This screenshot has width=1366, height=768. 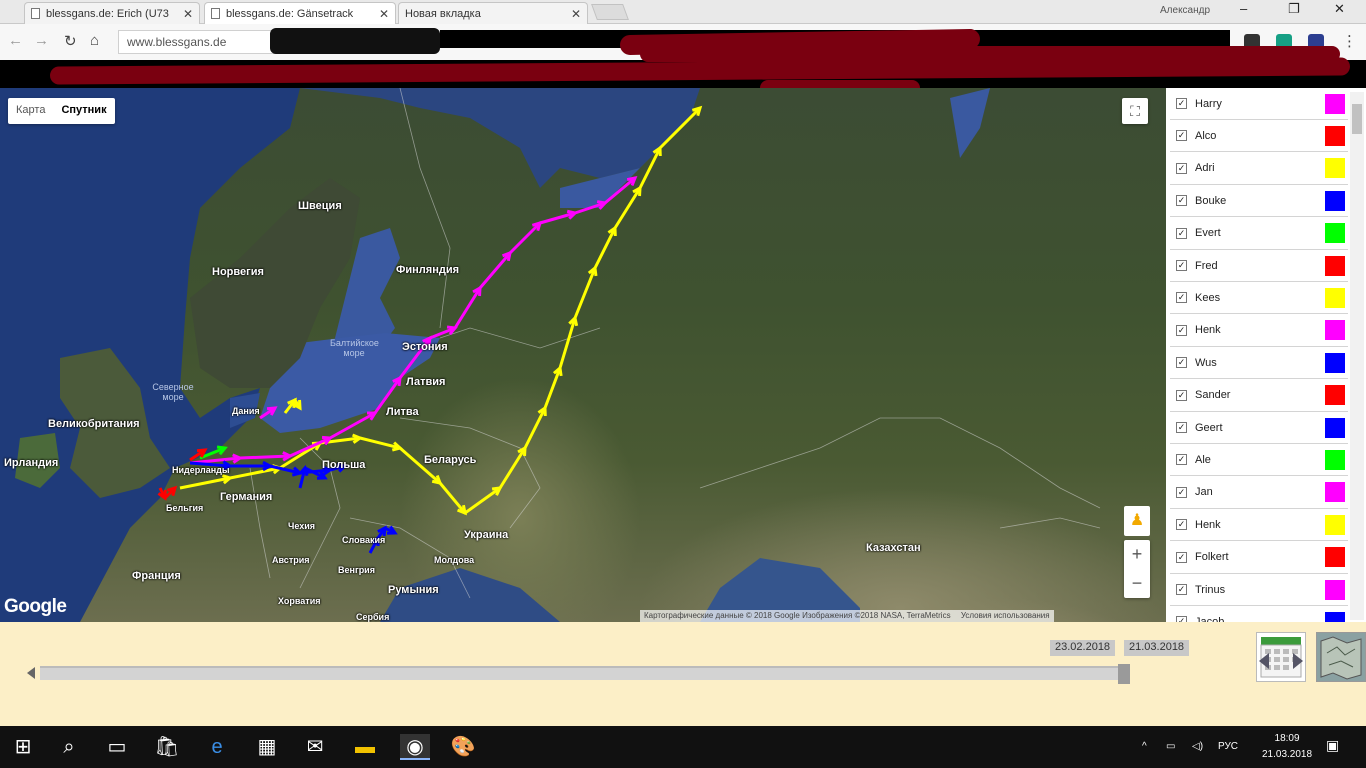 What do you see at coordinates (486, 535) in the screenshot?
I see `label-ukraine: Украина` at bounding box center [486, 535].